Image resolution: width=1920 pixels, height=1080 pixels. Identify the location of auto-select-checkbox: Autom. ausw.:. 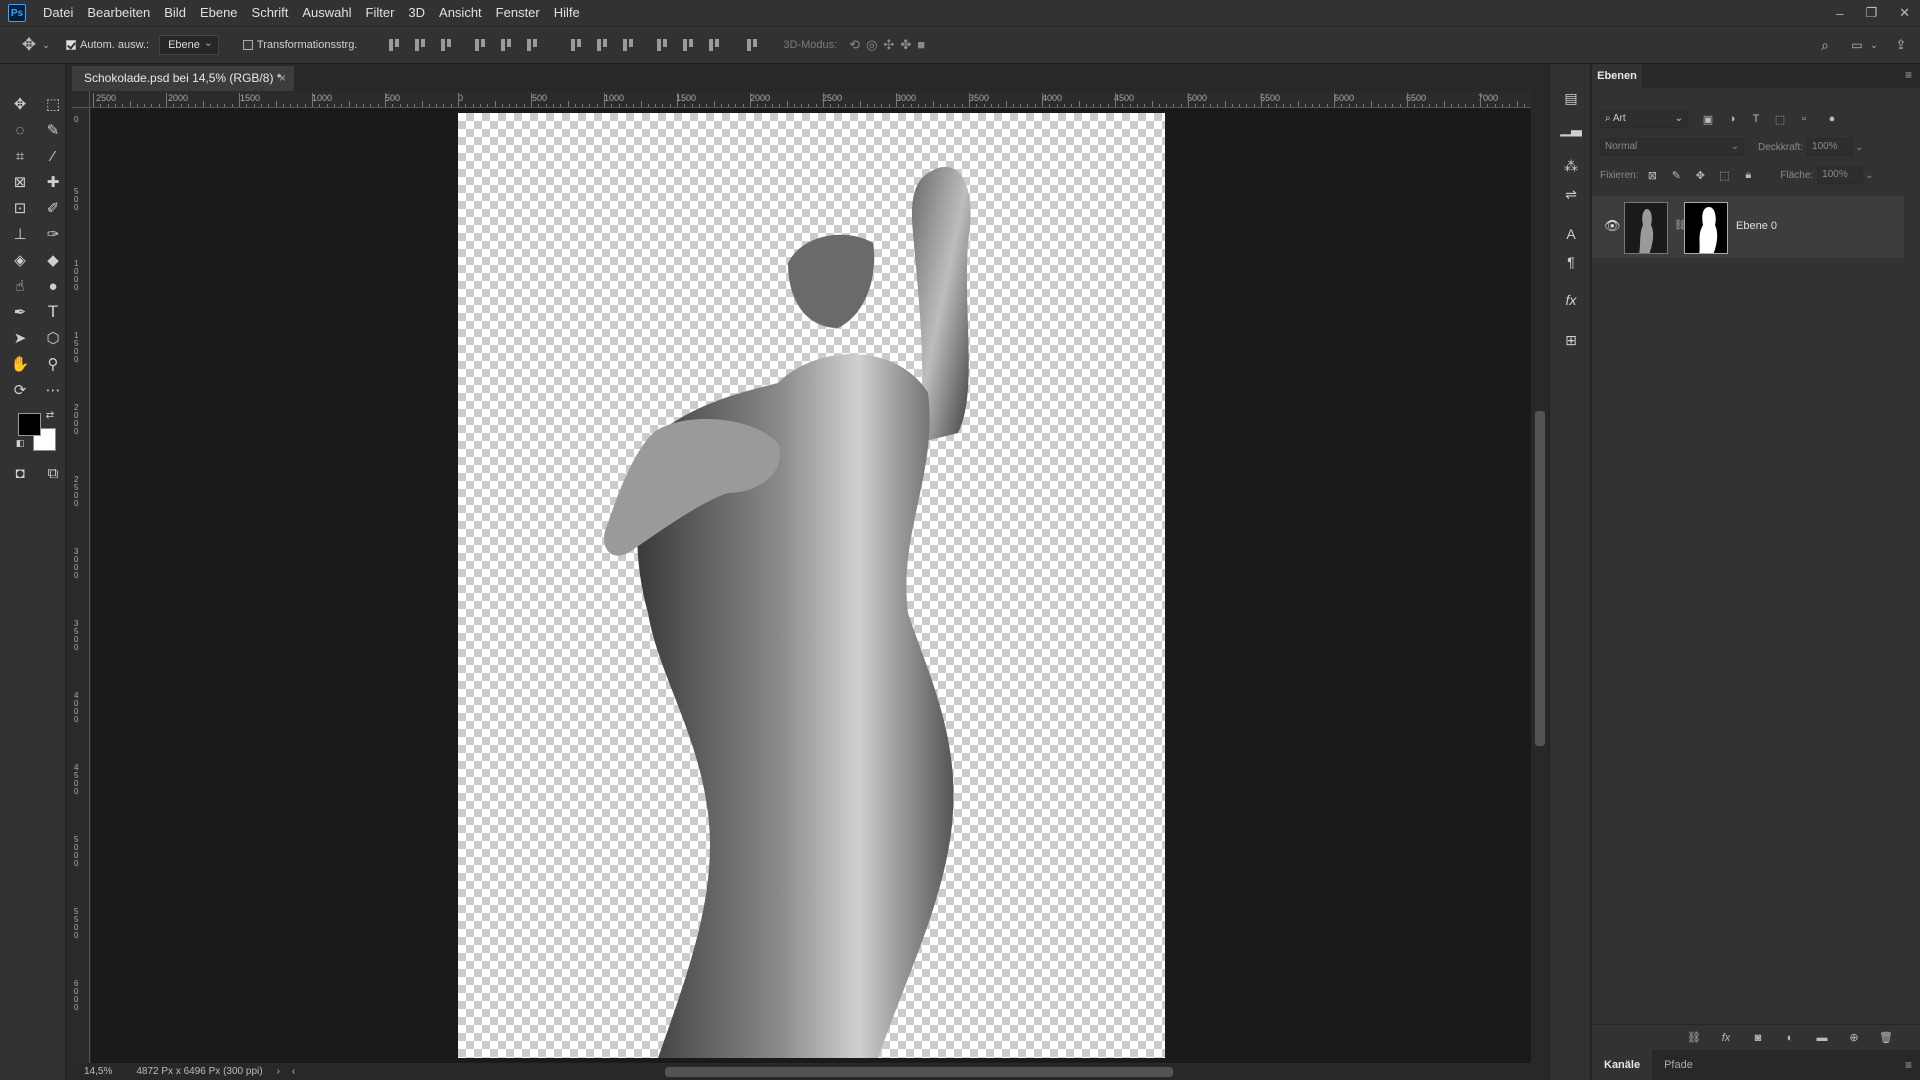
(107, 45).